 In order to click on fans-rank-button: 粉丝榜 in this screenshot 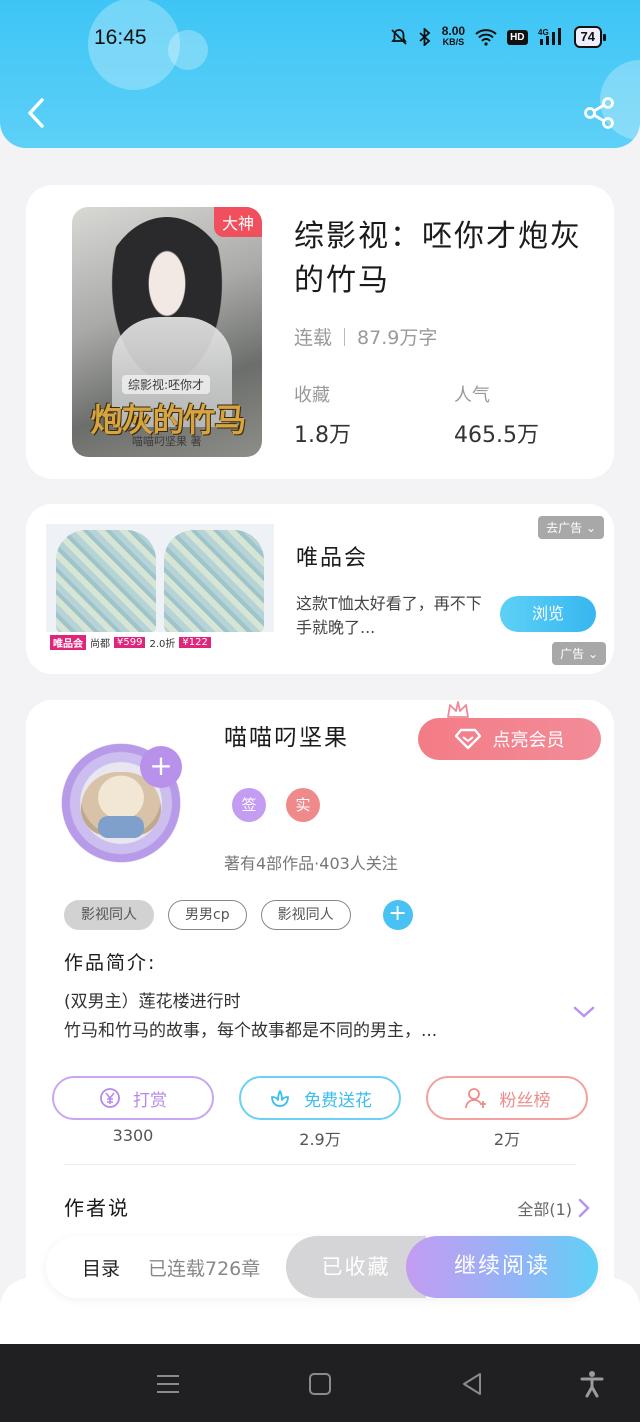, I will do `click(507, 1098)`.